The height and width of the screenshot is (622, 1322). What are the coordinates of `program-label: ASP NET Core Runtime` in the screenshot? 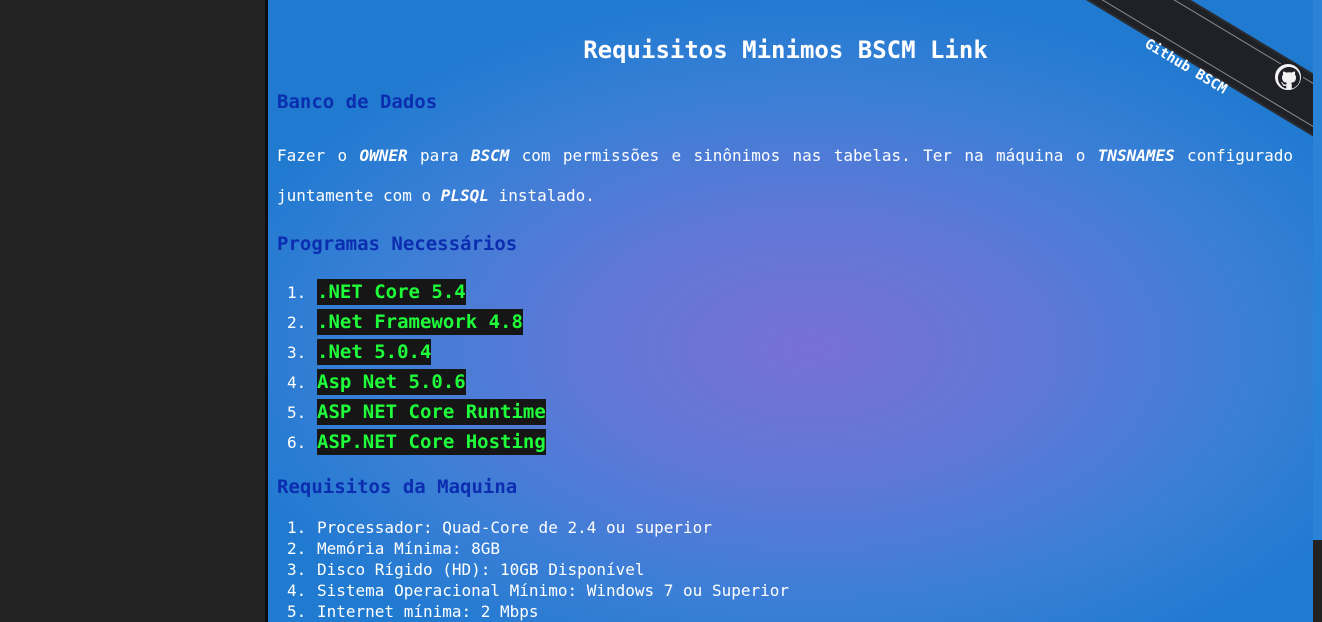 It's located at (431, 412).